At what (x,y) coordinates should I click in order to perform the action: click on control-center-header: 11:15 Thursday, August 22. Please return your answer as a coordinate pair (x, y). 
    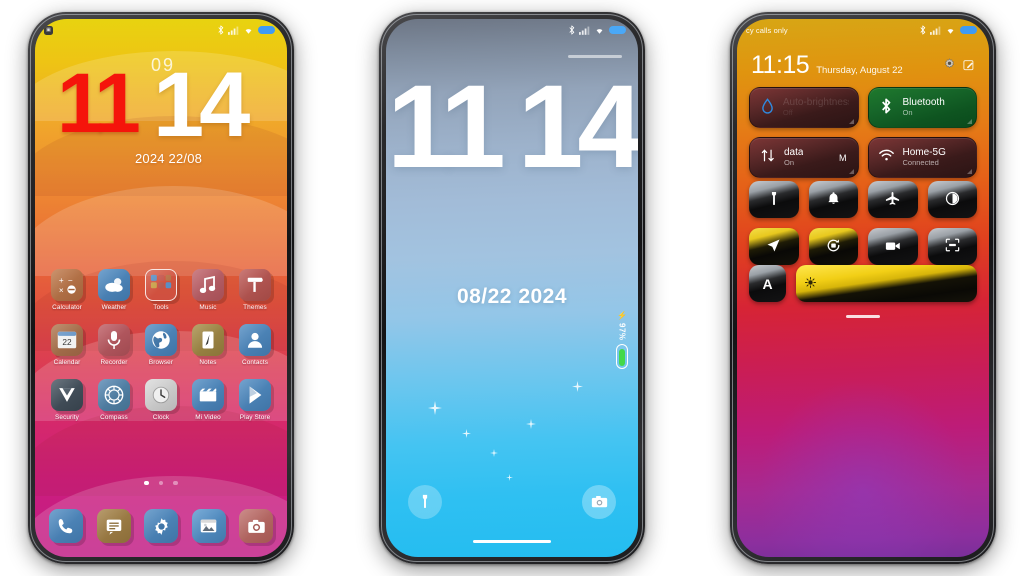
    Looking at the image, I should click on (863, 65).